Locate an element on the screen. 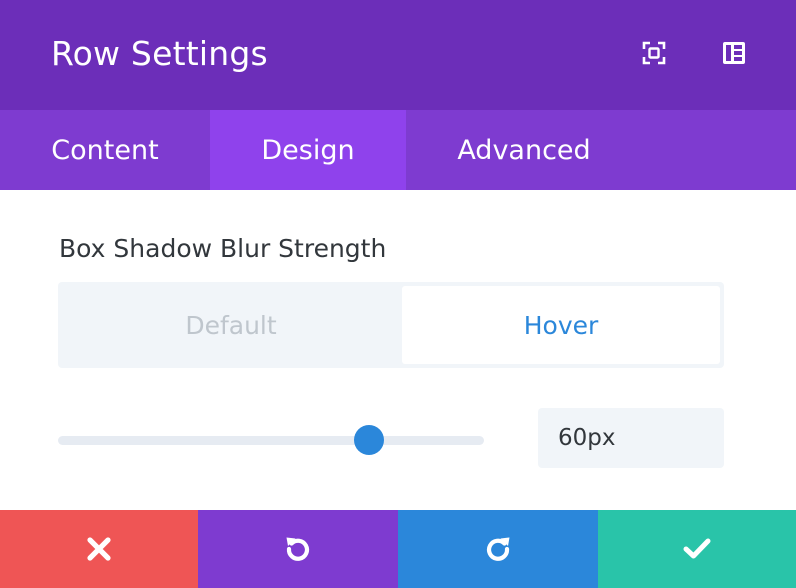 This screenshot has width=796, height=588. redo-icon is located at coordinates (498, 549).